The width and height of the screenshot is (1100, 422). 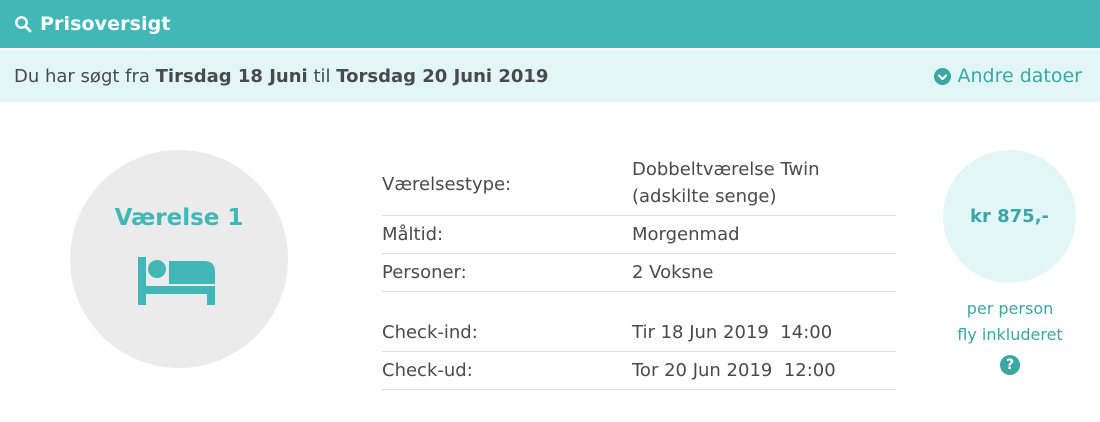 What do you see at coordinates (322, 76) in the screenshot?
I see `search-connector: til` at bounding box center [322, 76].